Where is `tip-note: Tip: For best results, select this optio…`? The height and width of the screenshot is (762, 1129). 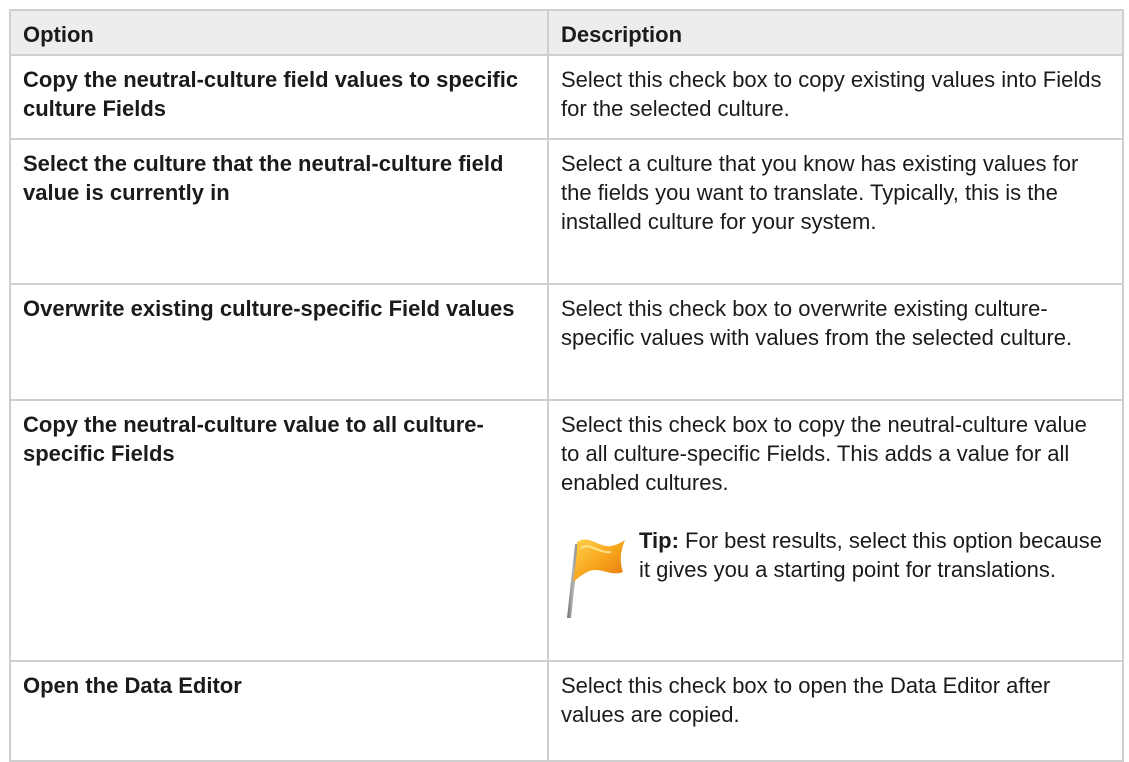
tip-note: Tip: For best results, select this optio… is located at coordinates (835, 574).